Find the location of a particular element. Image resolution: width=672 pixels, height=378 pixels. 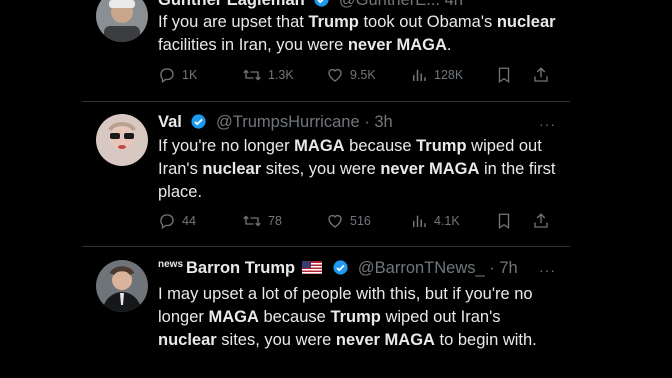

reply-button: 44 is located at coordinates (177, 221).